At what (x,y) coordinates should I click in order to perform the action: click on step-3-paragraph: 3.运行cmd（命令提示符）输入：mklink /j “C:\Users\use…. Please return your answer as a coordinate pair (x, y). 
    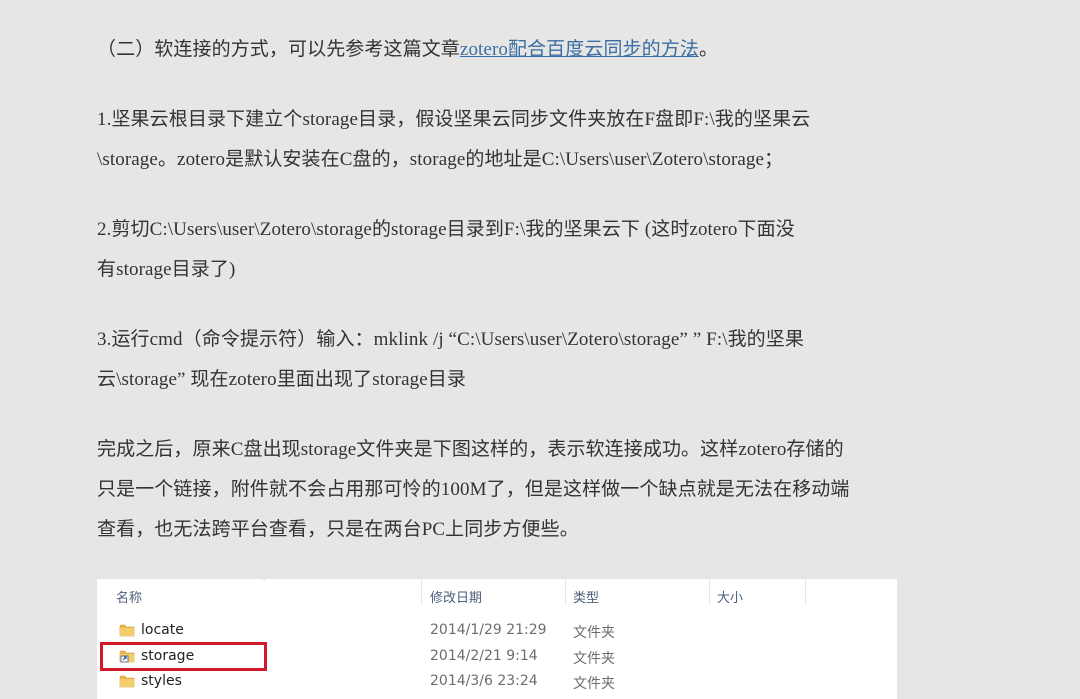
    Looking at the image, I should click on (497, 360).